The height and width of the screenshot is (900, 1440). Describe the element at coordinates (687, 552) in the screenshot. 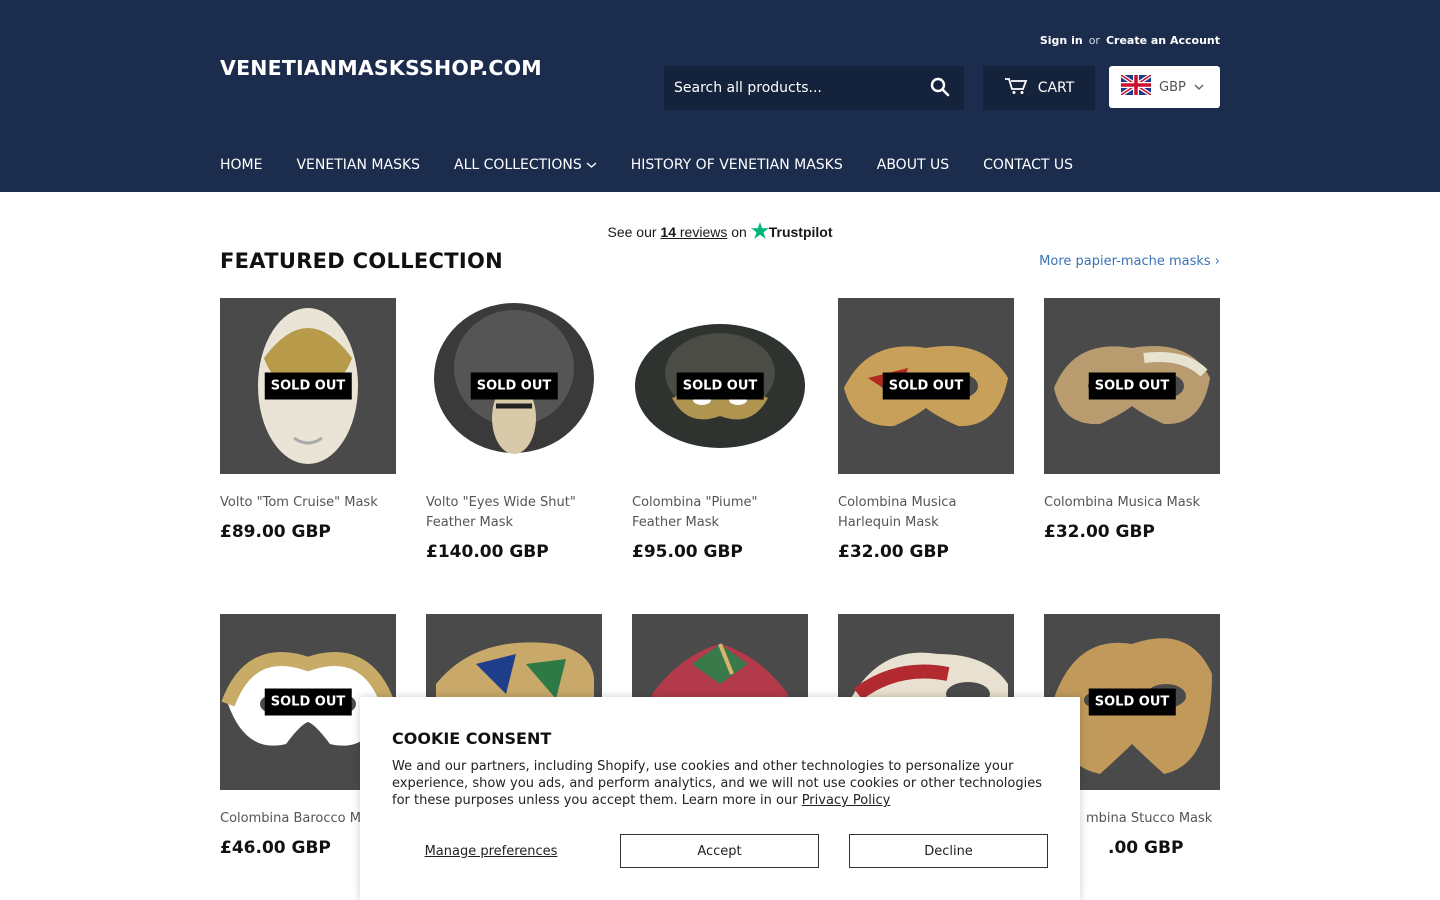

I see `product-price: £95.00 GBP` at that location.